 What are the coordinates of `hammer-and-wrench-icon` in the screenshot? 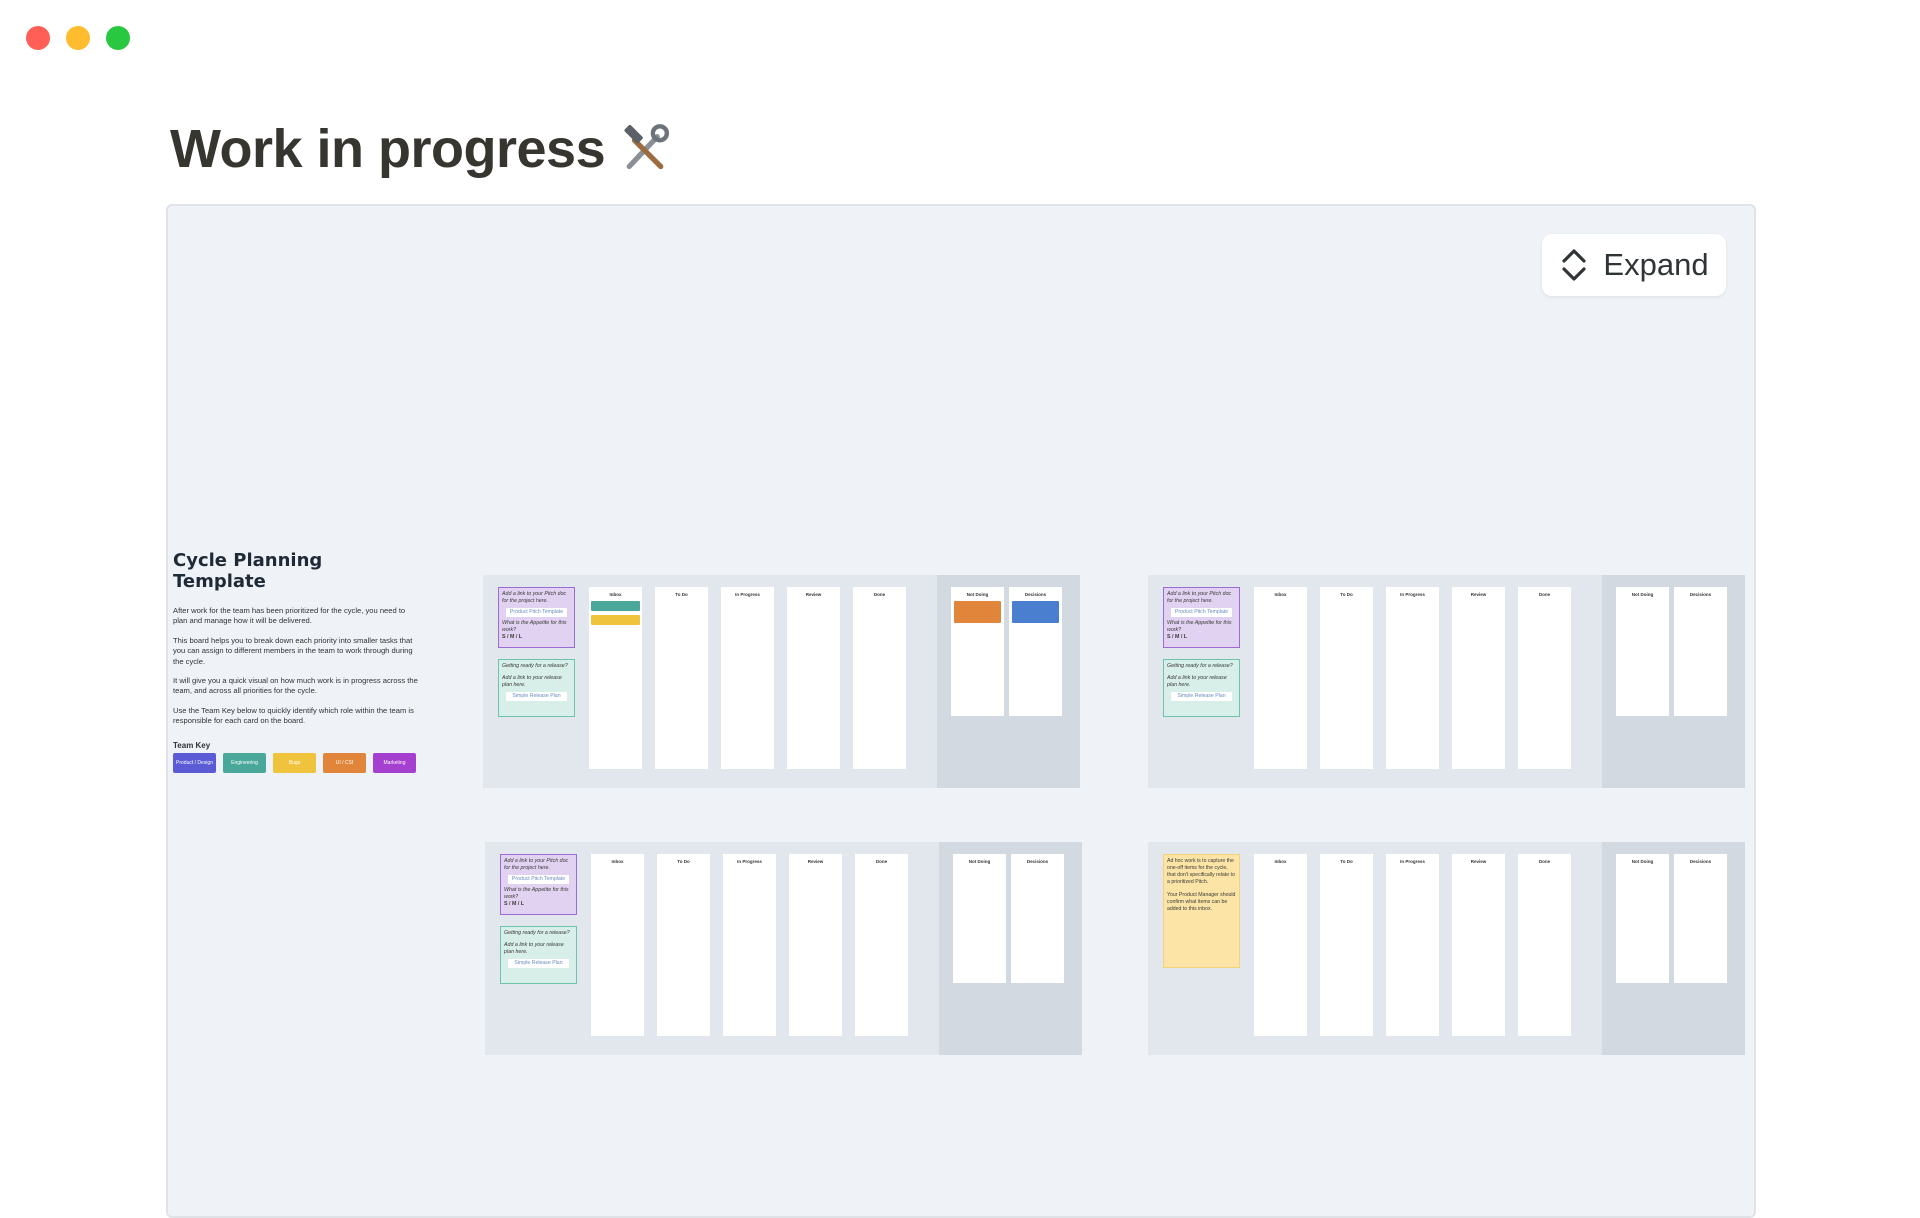 It's located at (647, 147).